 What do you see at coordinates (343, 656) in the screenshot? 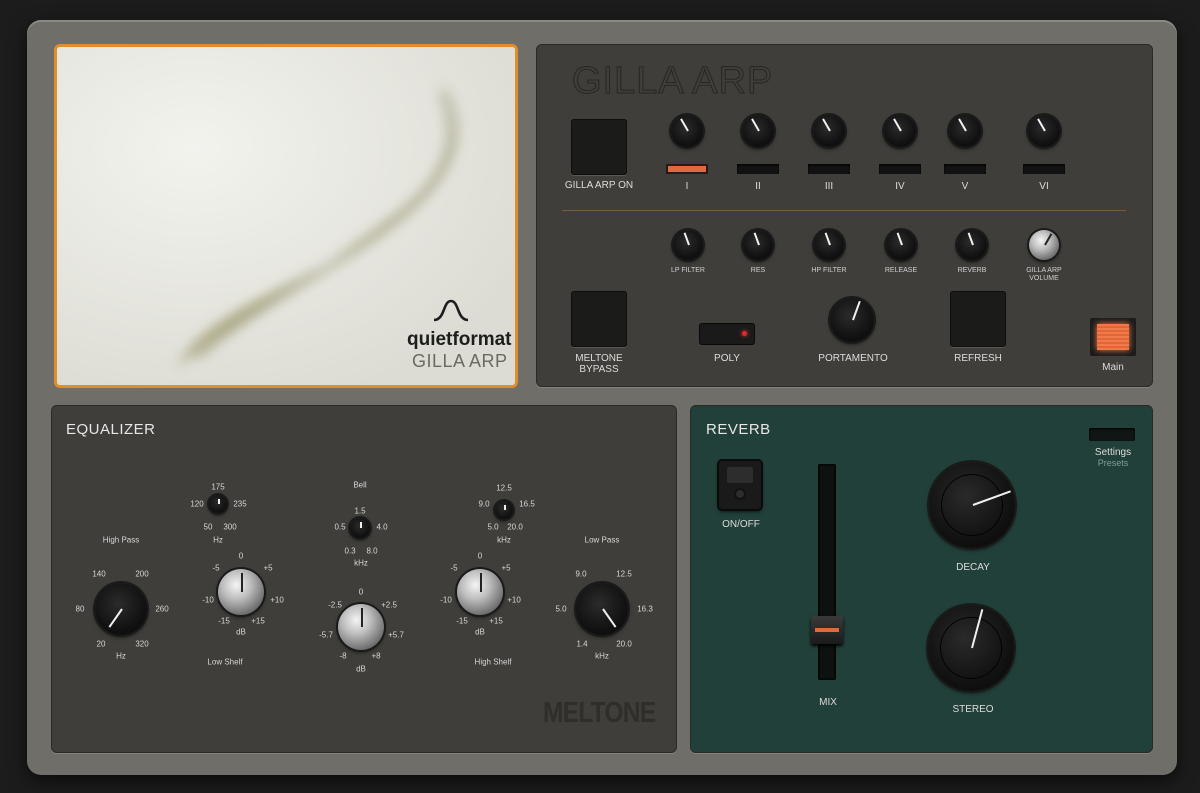
I see `eq-tick-label: -8` at bounding box center [343, 656].